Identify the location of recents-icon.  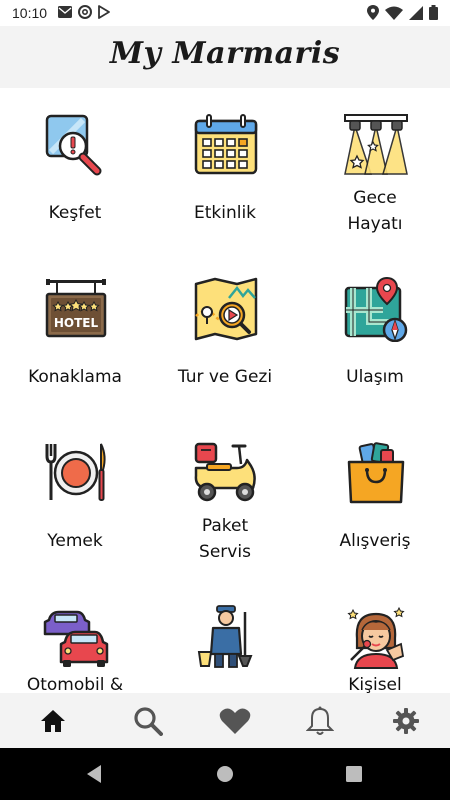
(354, 774).